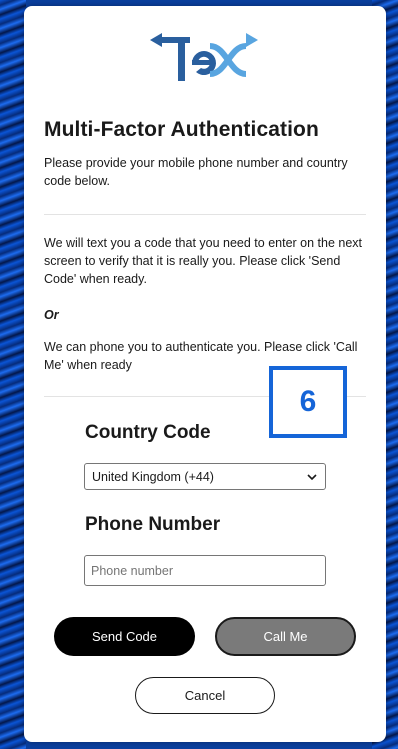  Describe the element at coordinates (181, 129) in the screenshot. I see `page-title: Multi-Factor Authentication` at that location.